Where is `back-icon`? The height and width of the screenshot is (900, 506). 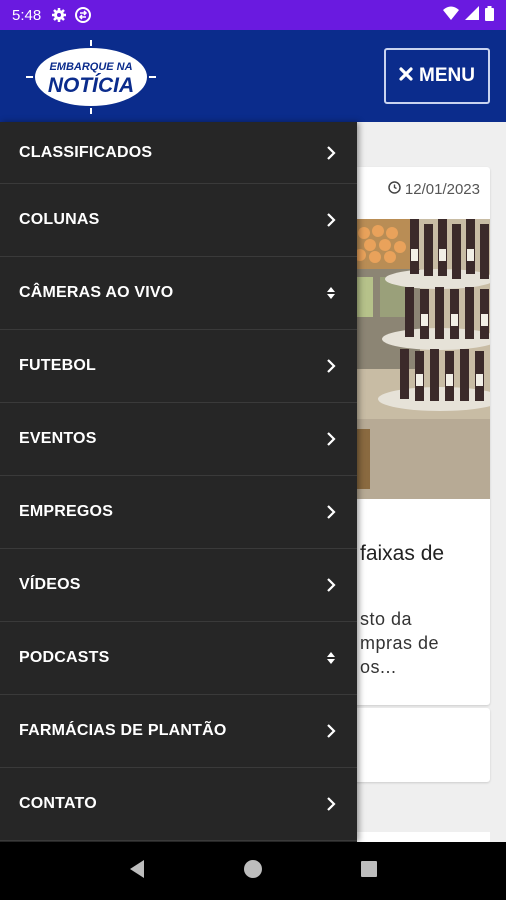
back-icon is located at coordinates (137, 871).